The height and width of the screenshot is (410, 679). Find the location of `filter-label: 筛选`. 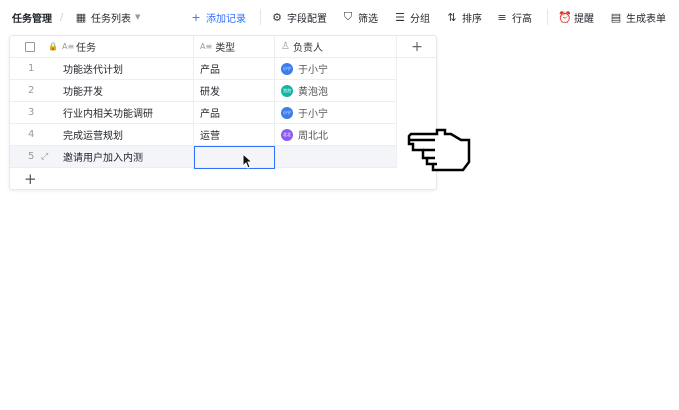

filter-label: 筛选 is located at coordinates (368, 19).